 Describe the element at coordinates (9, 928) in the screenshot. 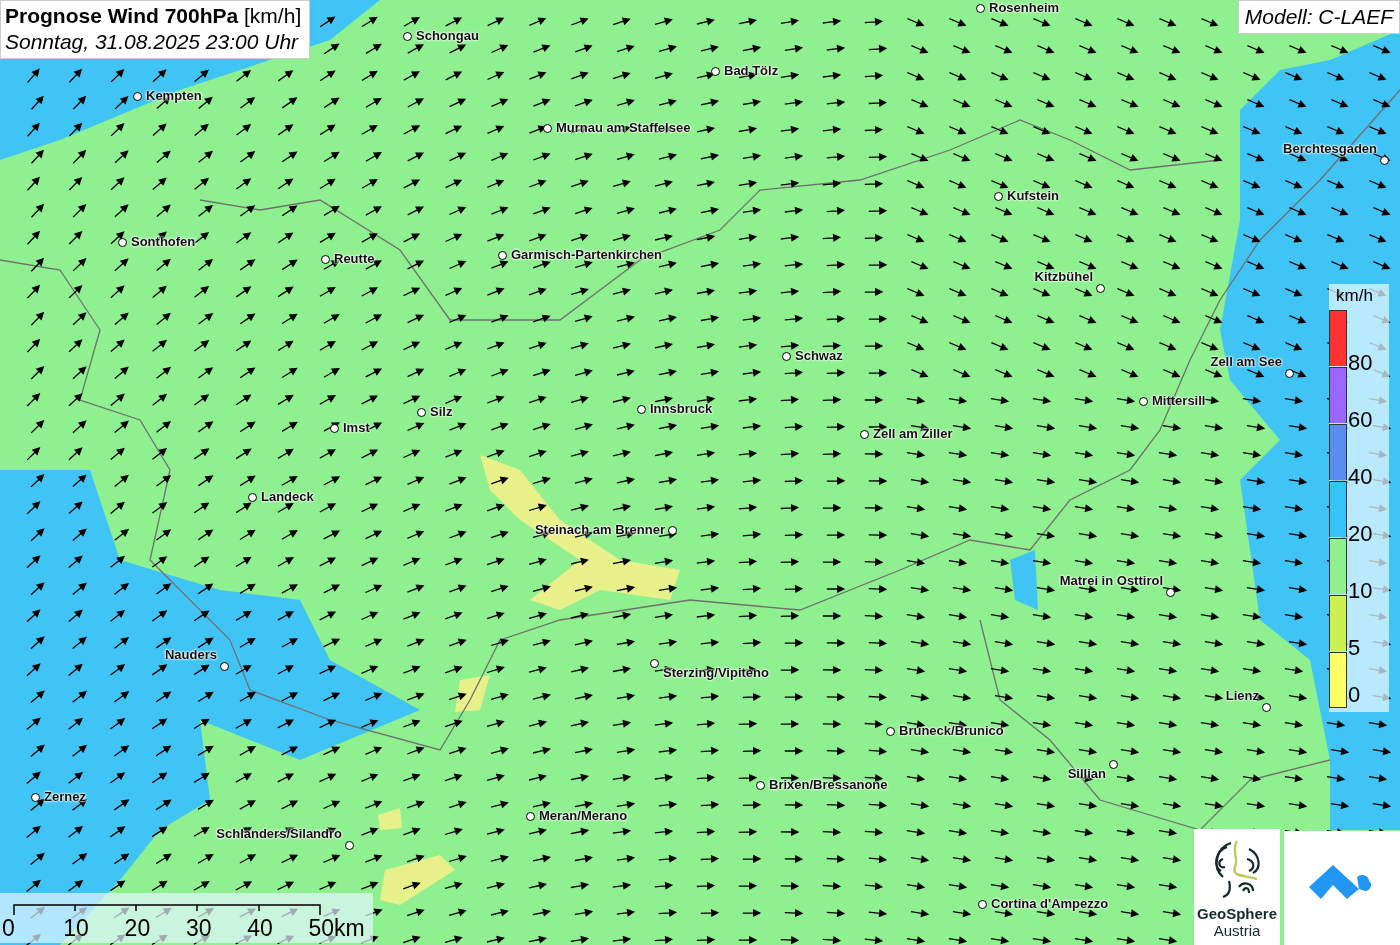

I see `scale-label: 0` at that location.